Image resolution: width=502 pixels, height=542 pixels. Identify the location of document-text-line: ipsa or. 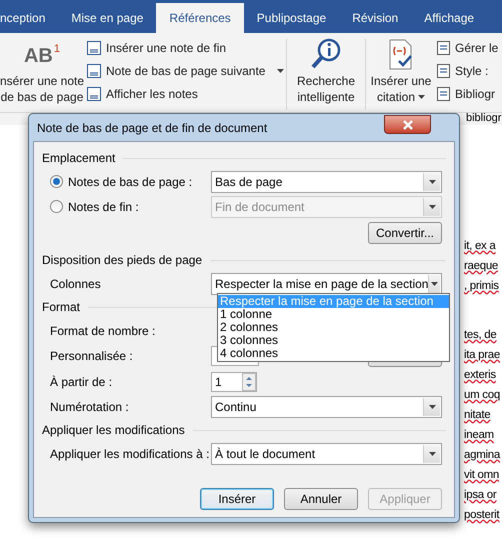
(481, 495).